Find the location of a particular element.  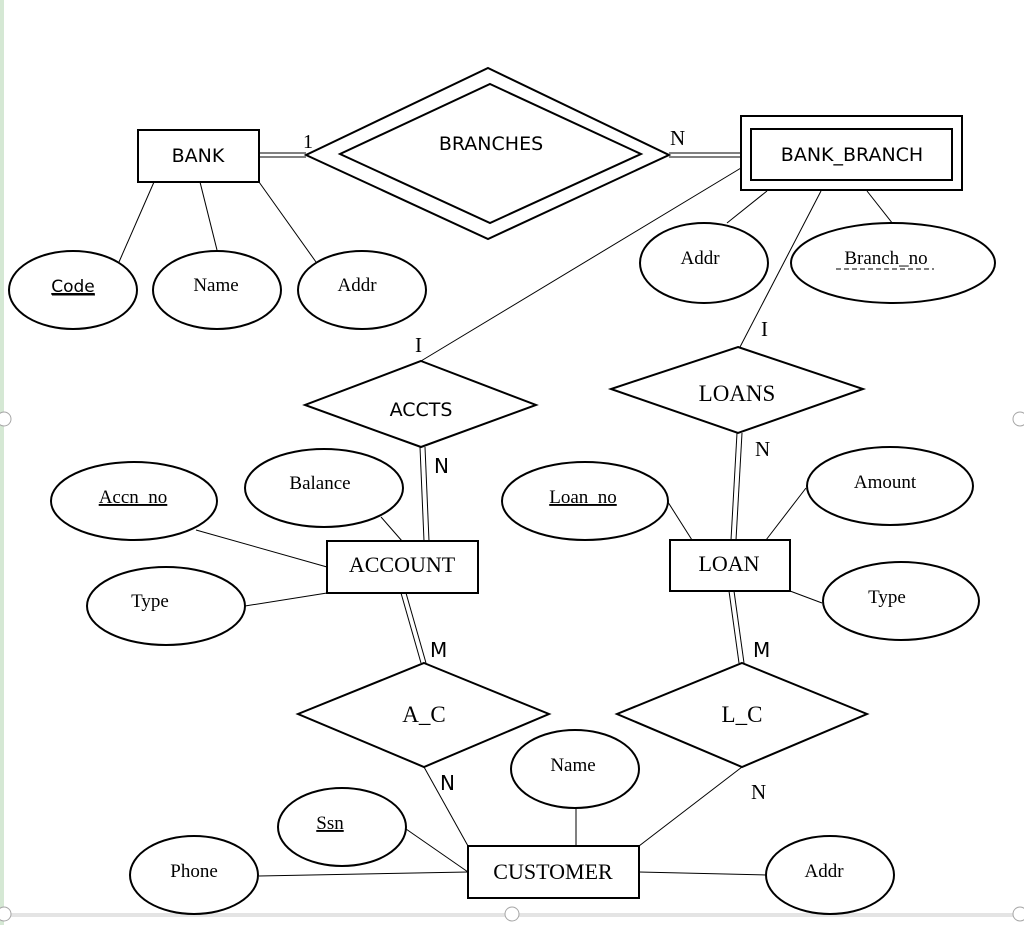

line-loan-type is located at coordinates (806, 597).